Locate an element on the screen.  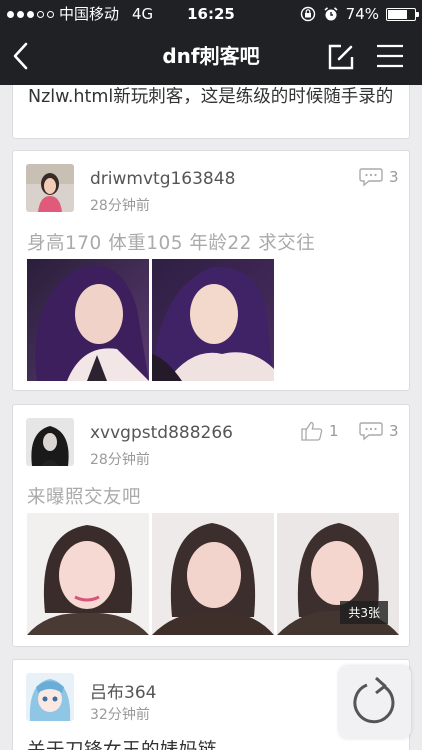
battery-icon is located at coordinates (402, 14).